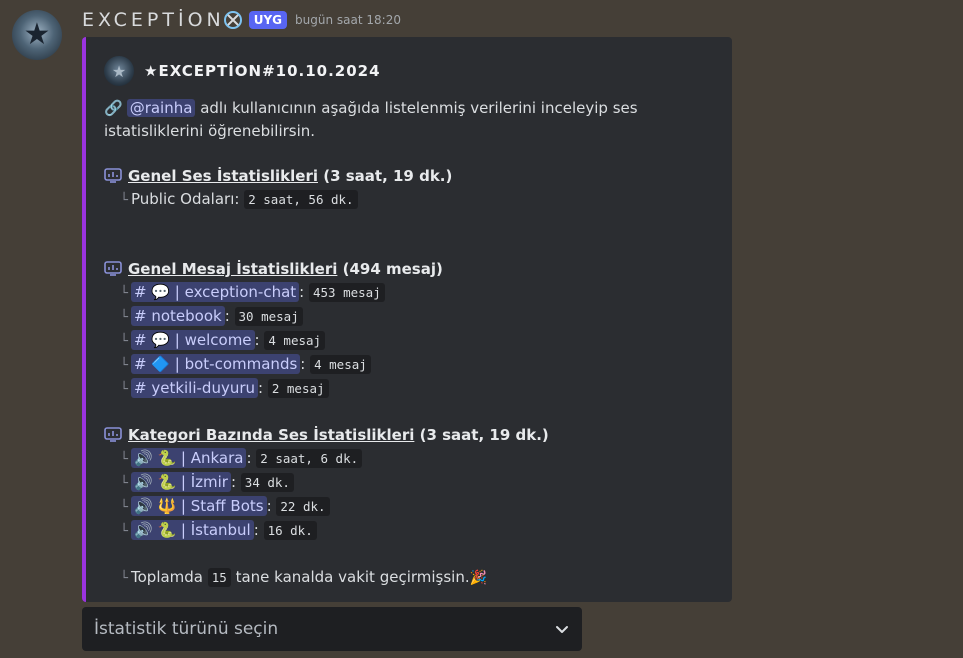 The height and width of the screenshot is (658, 963). I want to click on list-item: └ # notebook: 30 mesaj, so click(411, 317).